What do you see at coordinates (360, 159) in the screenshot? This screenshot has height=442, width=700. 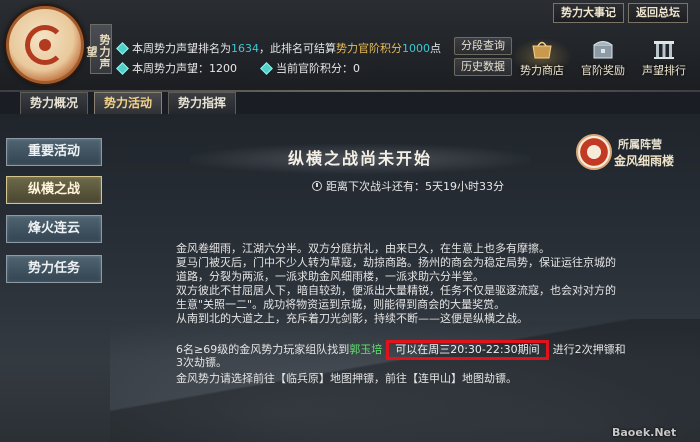 I see `battle-status-title: 纵横之战尚未开始` at bounding box center [360, 159].